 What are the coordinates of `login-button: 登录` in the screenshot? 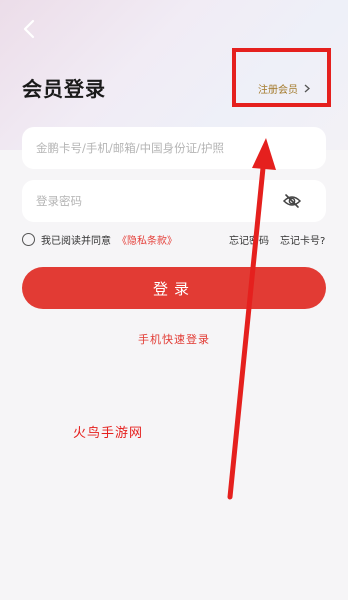 It's located at (174, 288).